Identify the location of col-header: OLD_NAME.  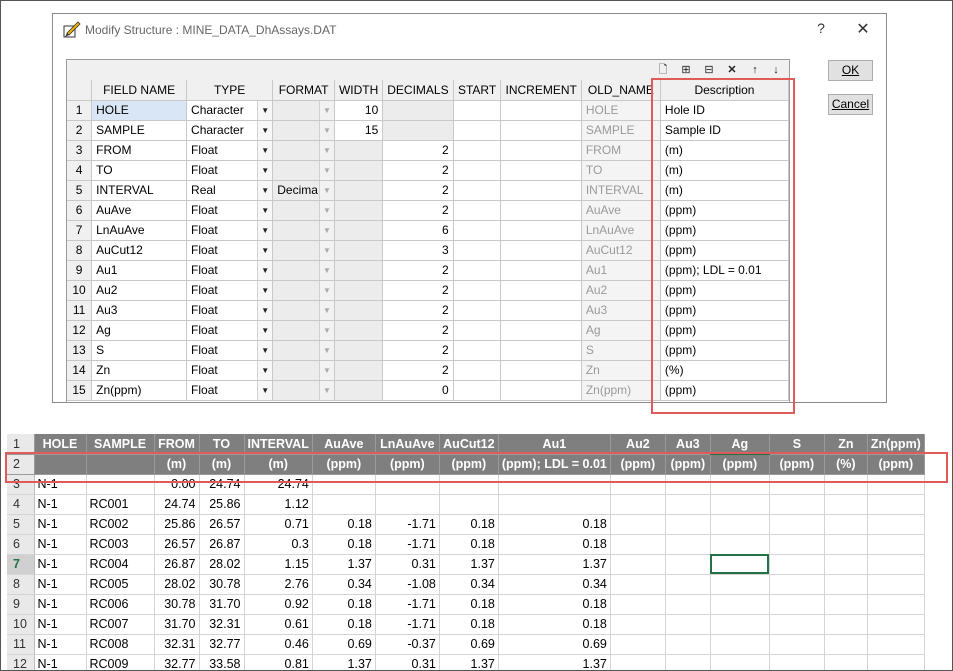
(621, 90).